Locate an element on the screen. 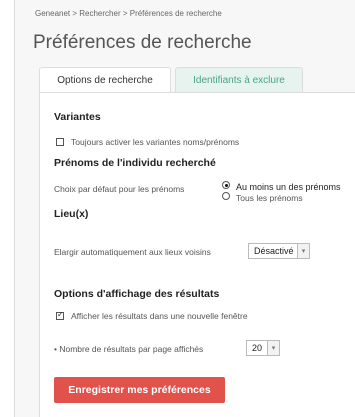  nouvelle-fenetre-checkbox is located at coordinates (60, 315).